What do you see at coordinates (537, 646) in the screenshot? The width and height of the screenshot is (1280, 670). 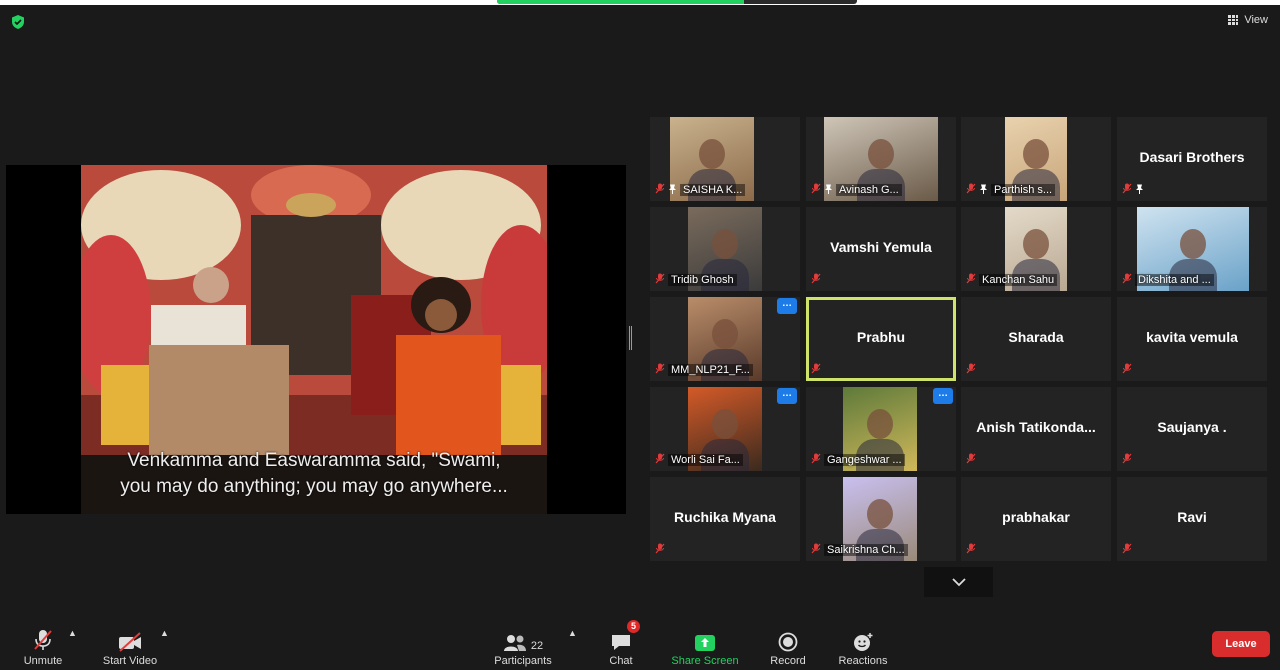 I see `participants-count: 22` at bounding box center [537, 646].